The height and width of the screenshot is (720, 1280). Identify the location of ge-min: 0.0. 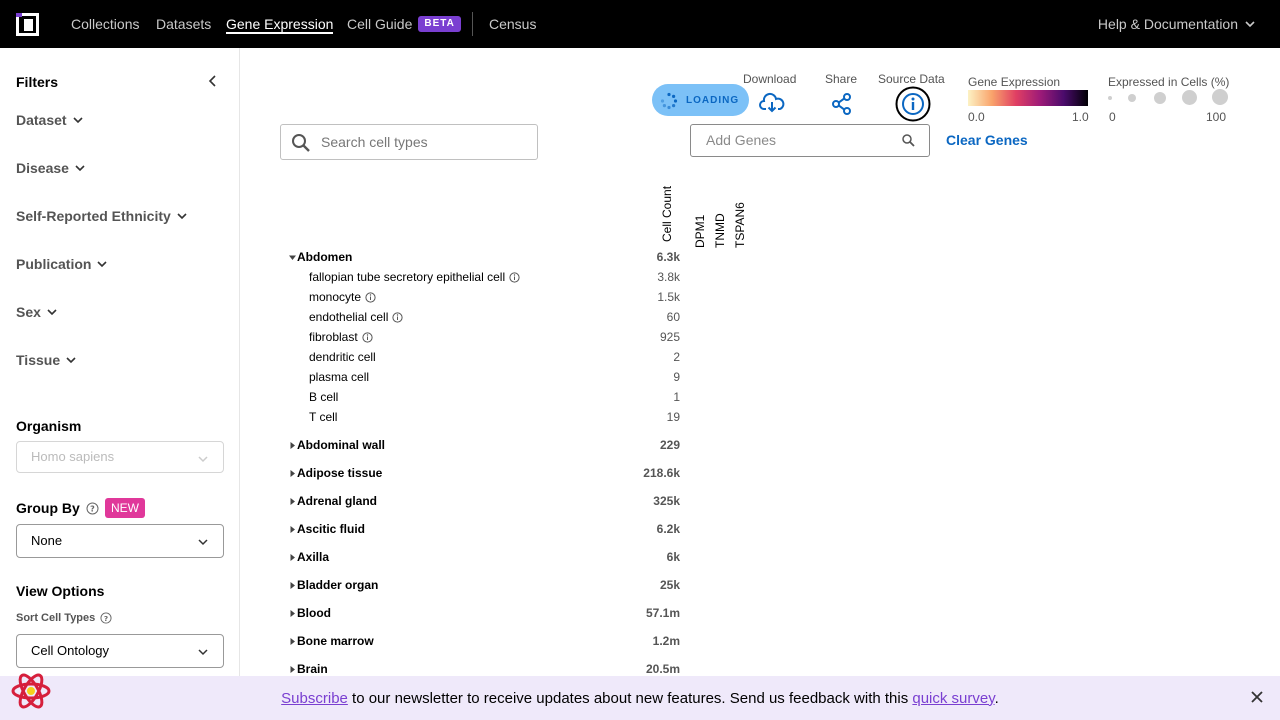
(976, 117).